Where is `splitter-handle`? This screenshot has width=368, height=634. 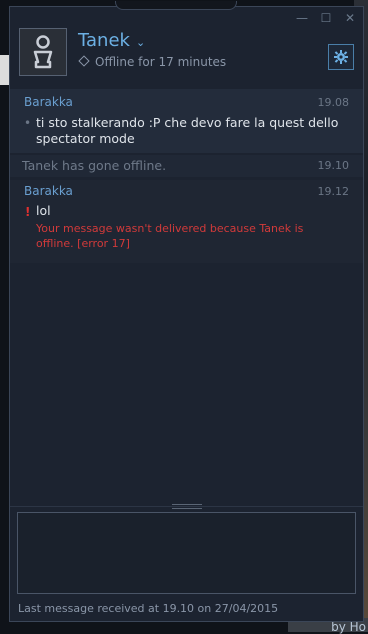 splitter-handle is located at coordinates (186, 507).